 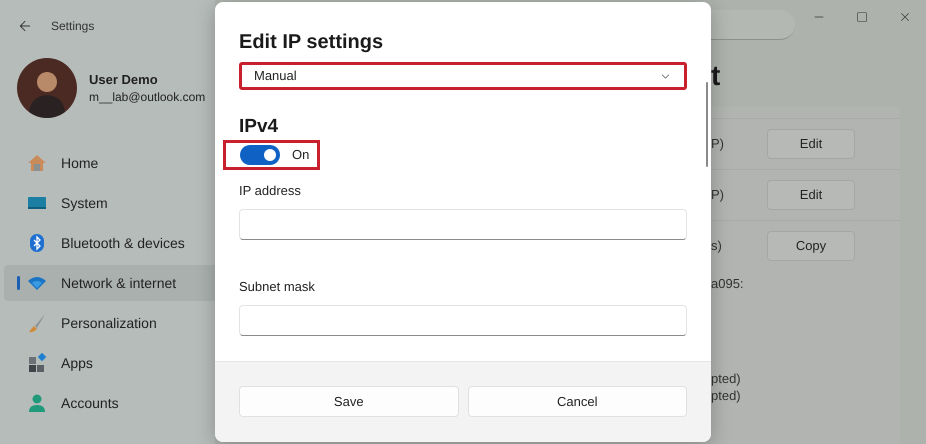 What do you see at coordinates (753, 25) in the screenshot?
I see `search-field` at bounding box center [753, 25].